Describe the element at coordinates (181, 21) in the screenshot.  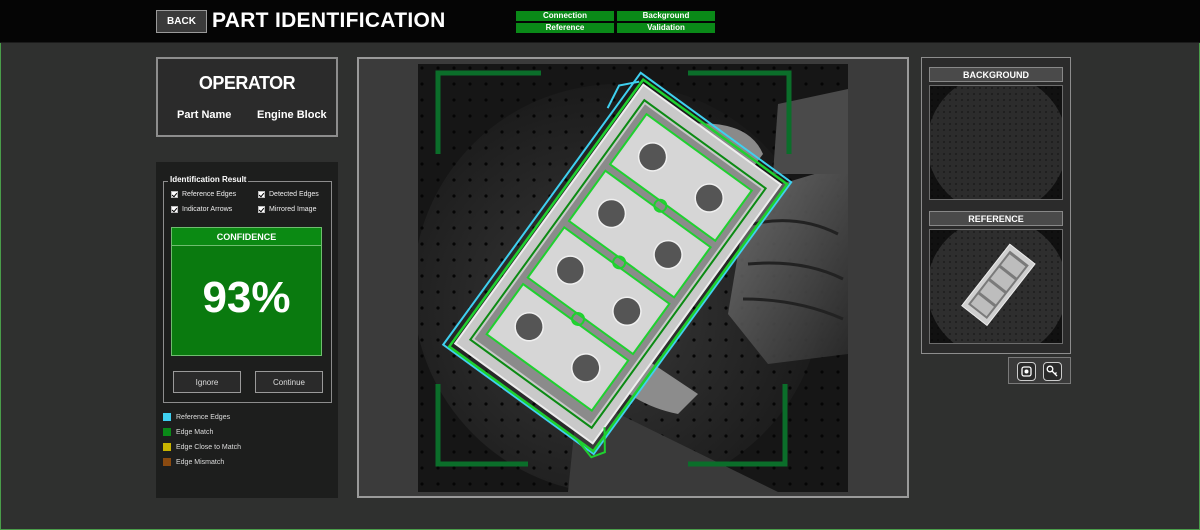
I see `back-button: BACK` at that location.